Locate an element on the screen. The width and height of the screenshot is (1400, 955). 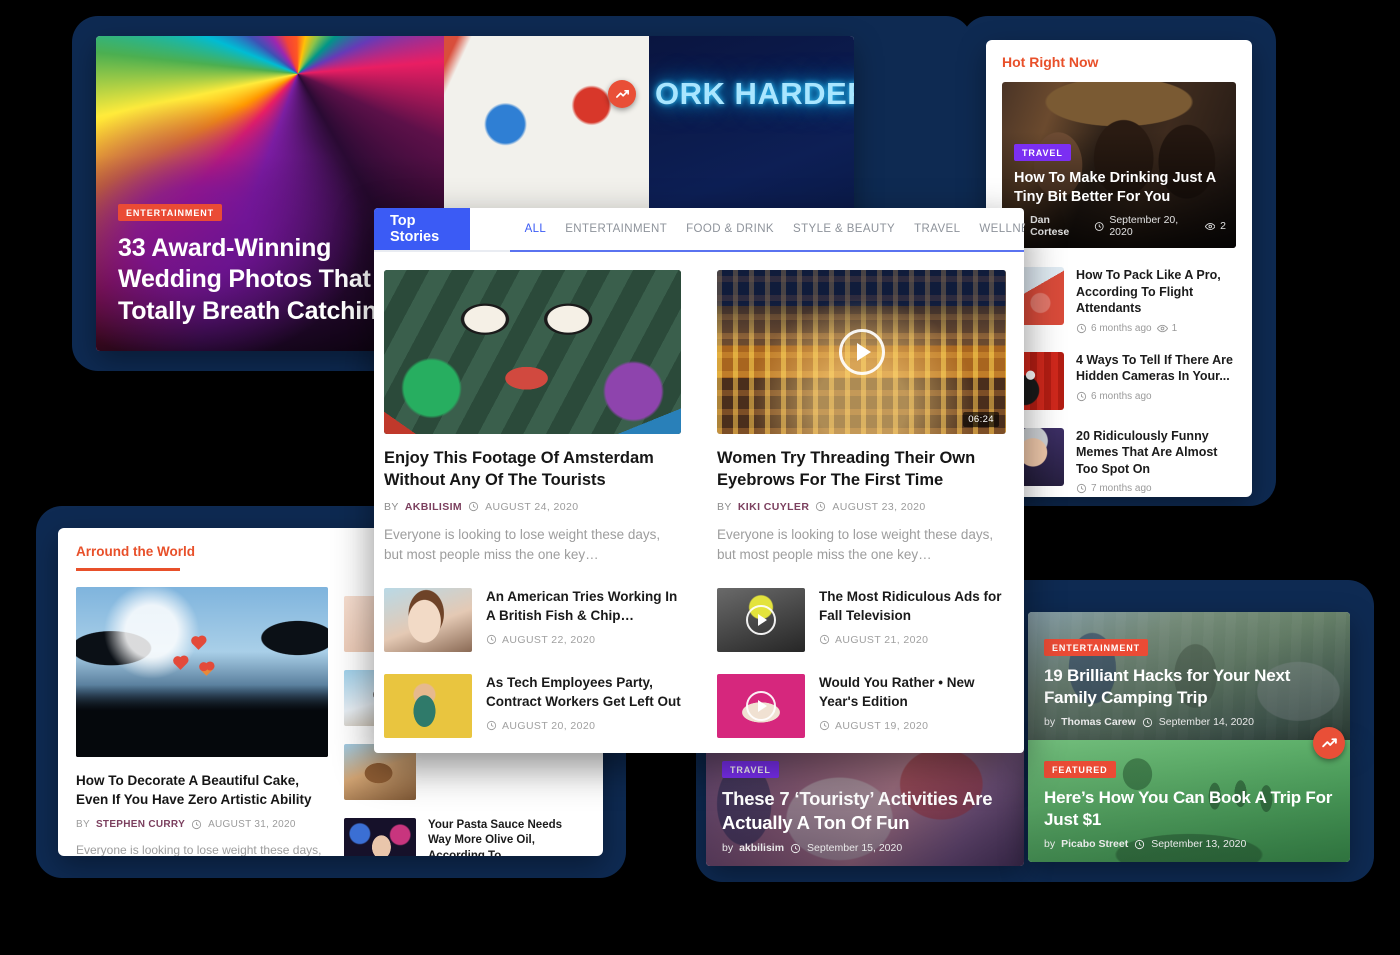
author-name: Dan Cortese is located at coordinates (1059, 226).